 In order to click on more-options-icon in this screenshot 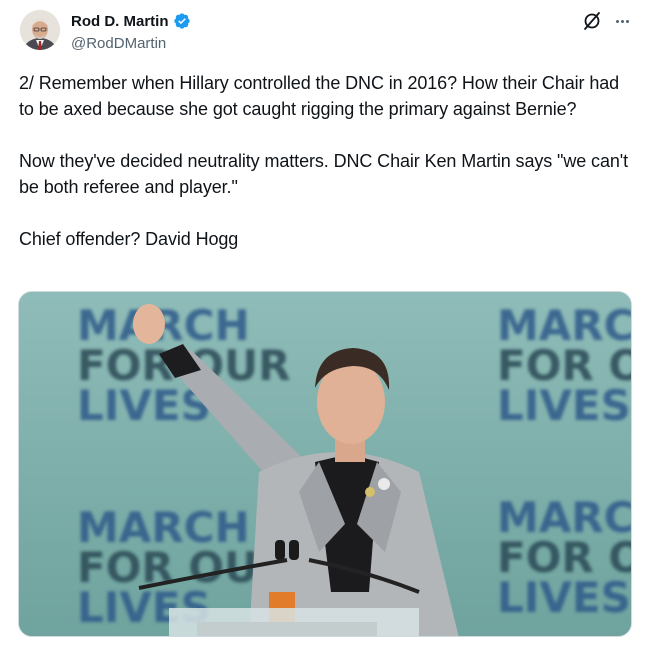, I will do `click(622, 21)`.